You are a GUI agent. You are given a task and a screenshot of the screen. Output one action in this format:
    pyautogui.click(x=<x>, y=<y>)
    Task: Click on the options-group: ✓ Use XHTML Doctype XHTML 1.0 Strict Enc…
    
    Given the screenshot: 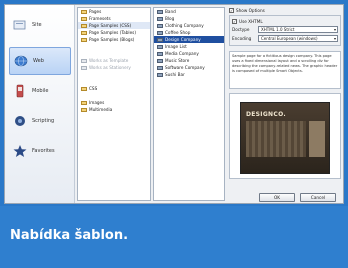 What is the action you would take?
    pyautogui.click(x=285, y=30)
    